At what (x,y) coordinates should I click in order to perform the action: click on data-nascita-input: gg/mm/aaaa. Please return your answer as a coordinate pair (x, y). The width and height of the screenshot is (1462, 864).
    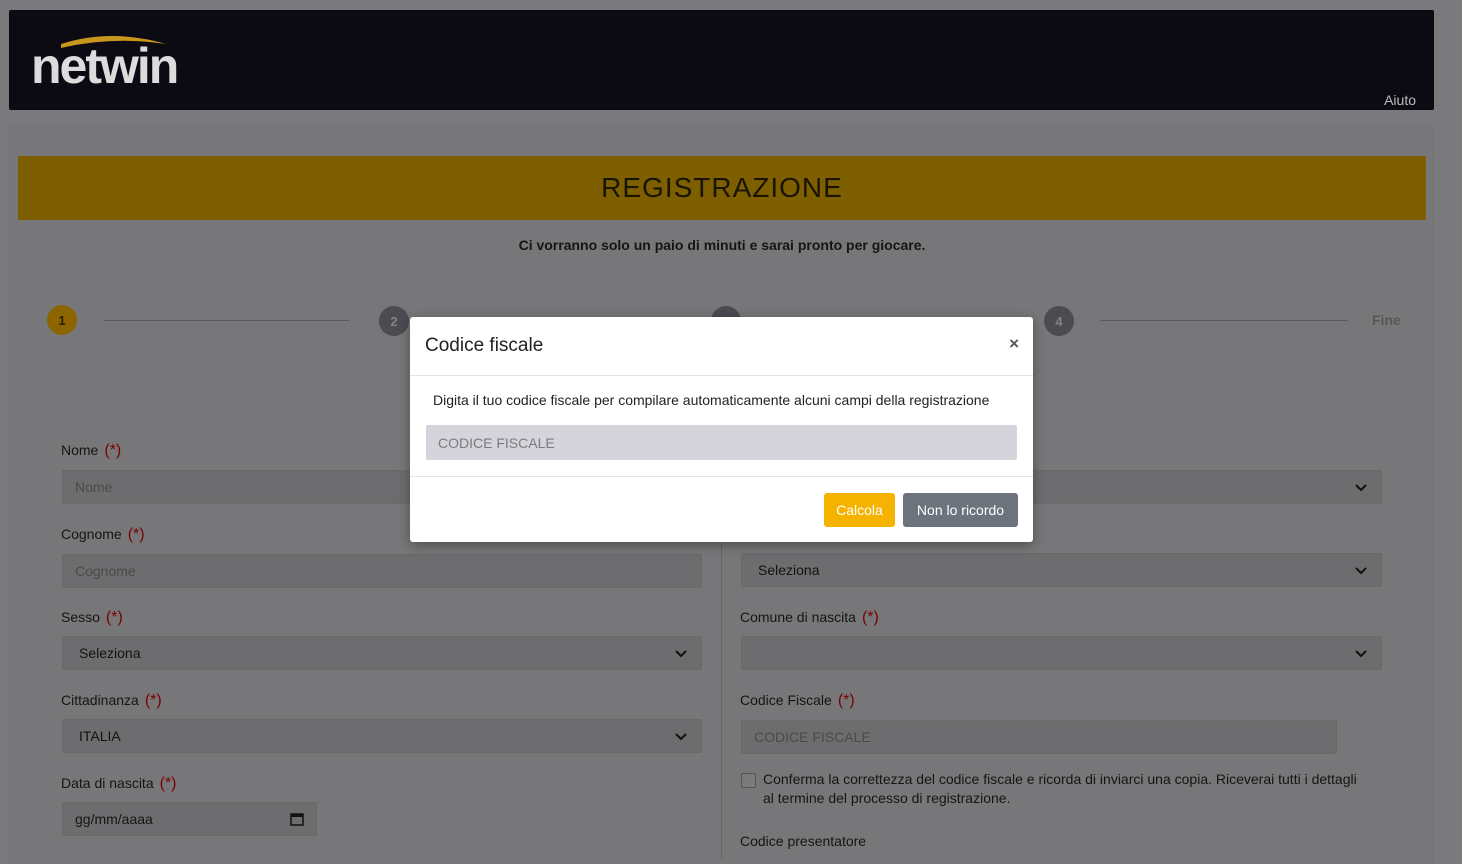
    Looking at the image, I should click on (189, 819).